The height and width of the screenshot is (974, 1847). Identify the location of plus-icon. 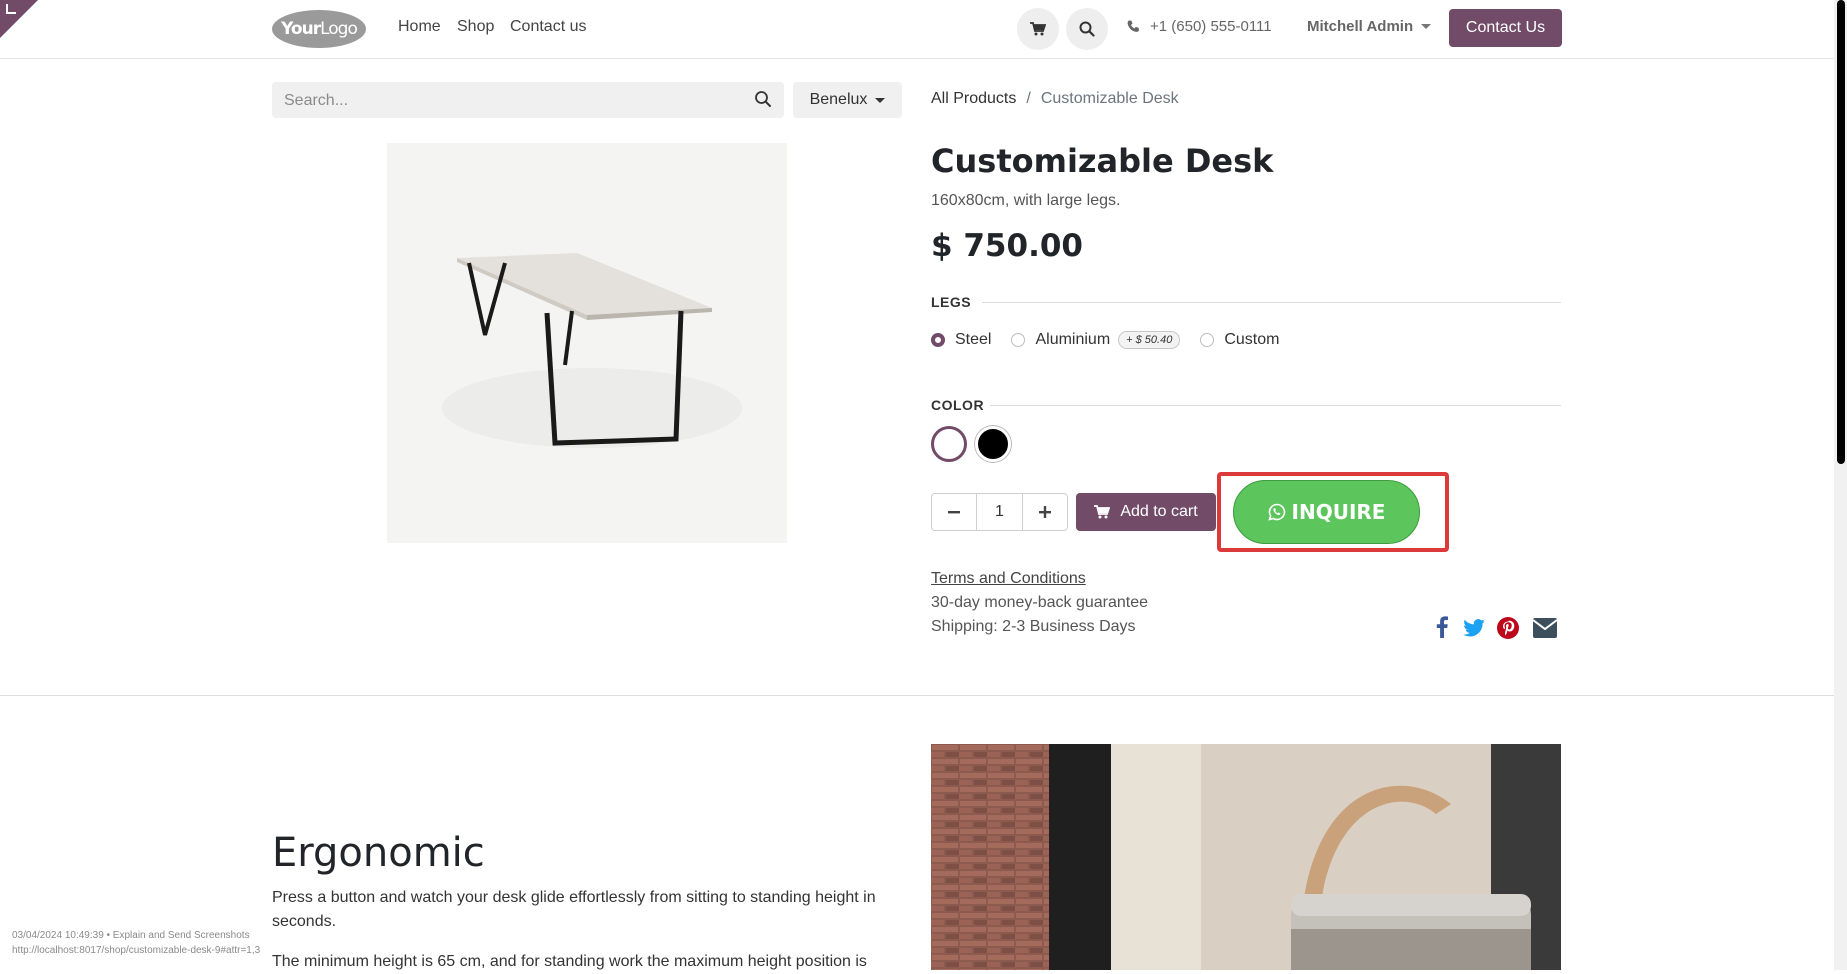
(1045, 512).